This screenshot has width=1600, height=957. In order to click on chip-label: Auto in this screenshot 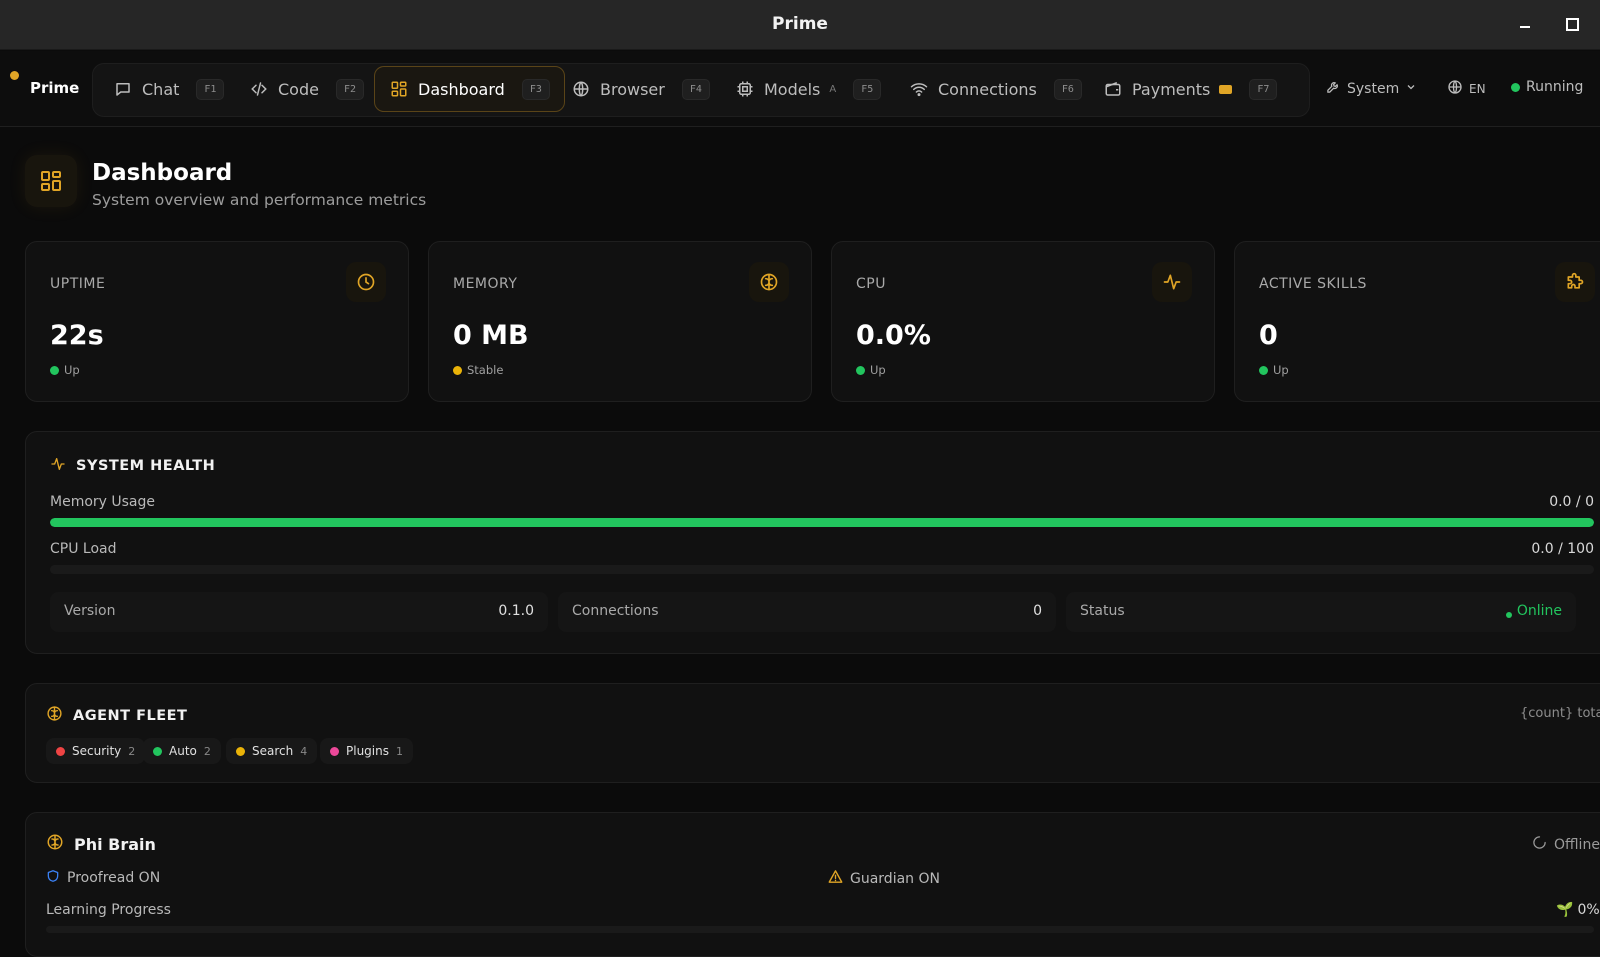, I will do `click(183, 751)`.